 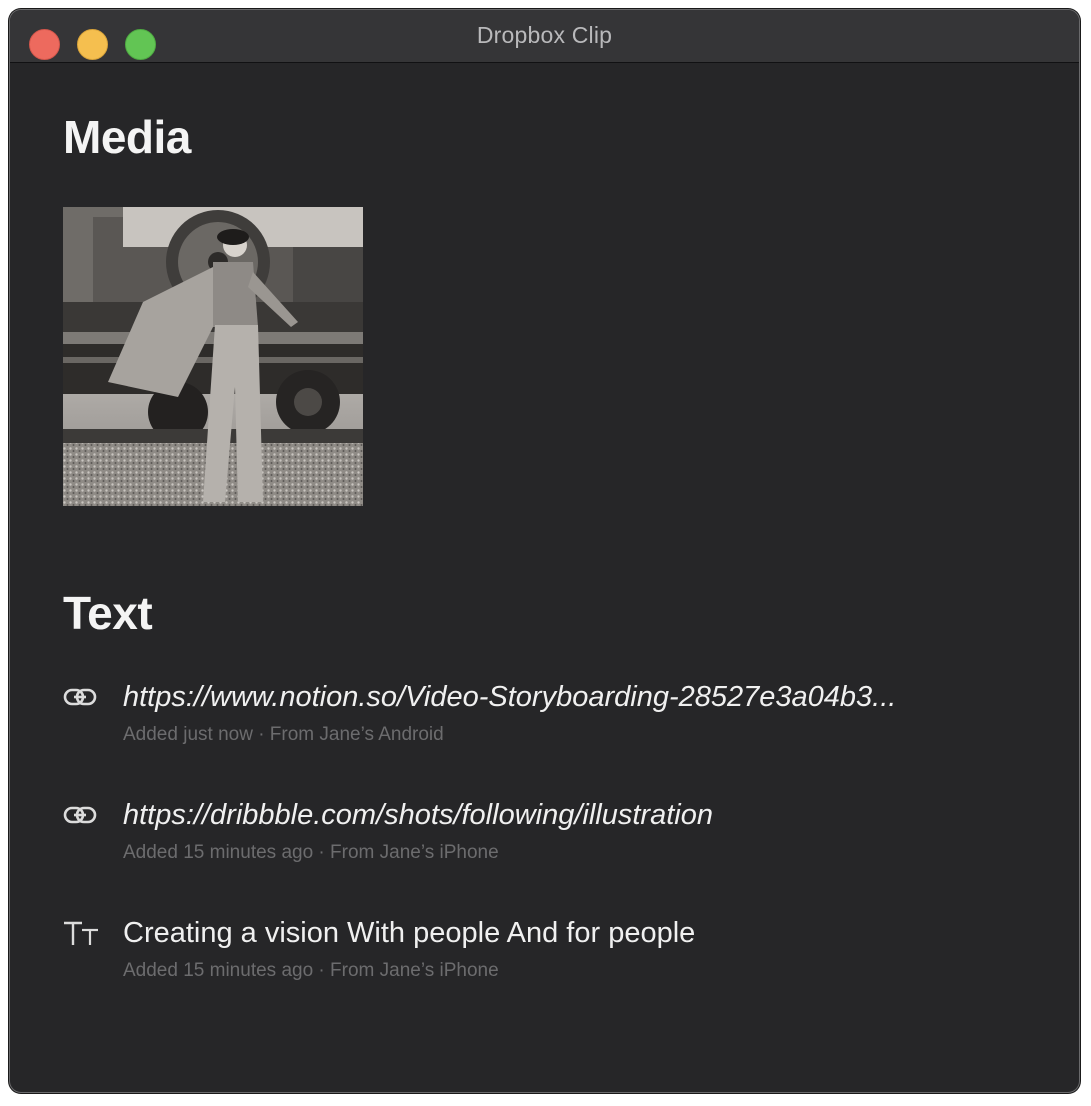 What do you see at coordinates (283, 734) in the screenshot?
I see `clip-item-meta: Added just now · From Jane’s Android` at bounding box center [283, 734].